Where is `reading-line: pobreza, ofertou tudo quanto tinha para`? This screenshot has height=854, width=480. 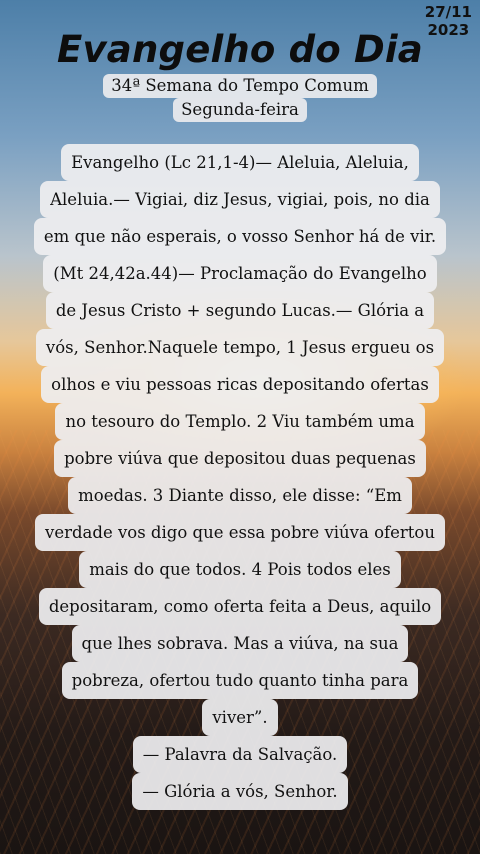 reading-line: pobreza, ofertou tudo quanto tinha para is located at coordinates (240, 680).